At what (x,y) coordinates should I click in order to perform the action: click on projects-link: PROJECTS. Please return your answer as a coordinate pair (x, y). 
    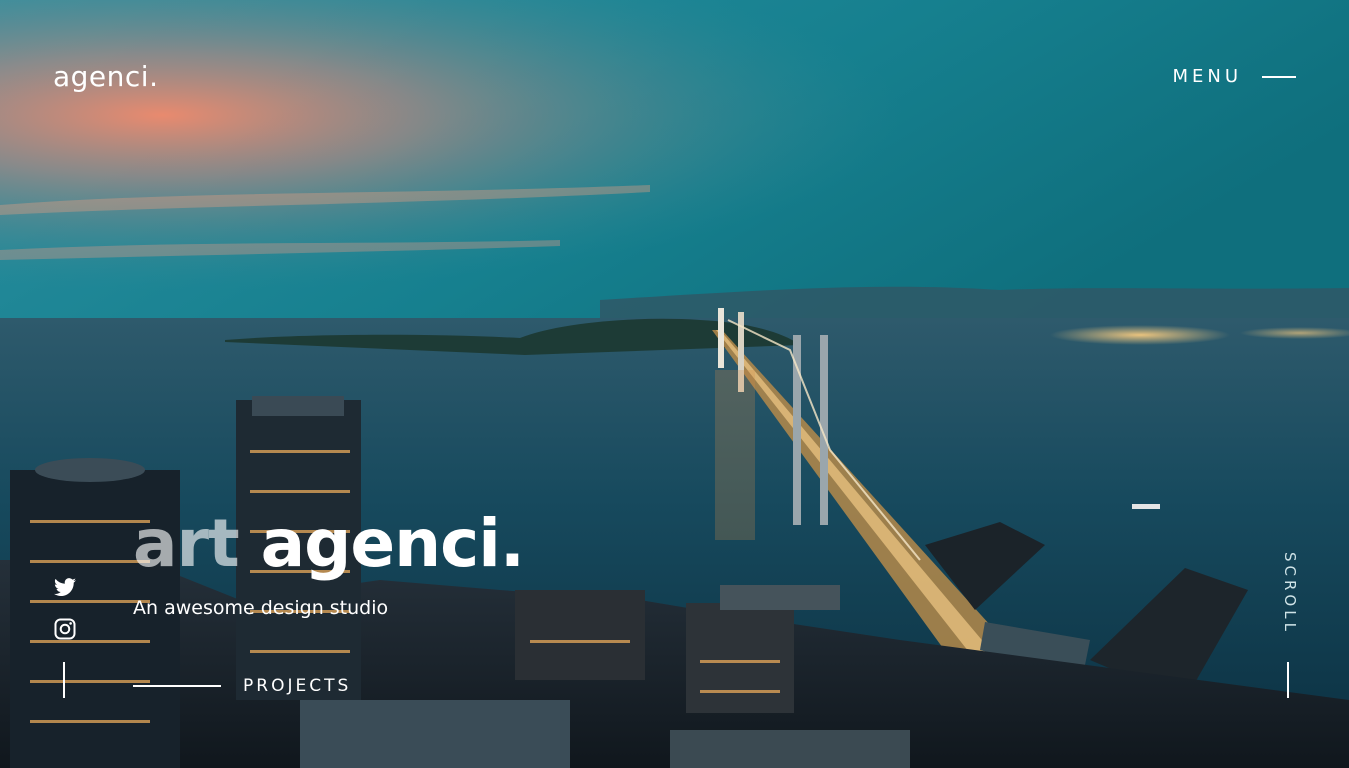
    Looking at the image, I should click on (242, 686).